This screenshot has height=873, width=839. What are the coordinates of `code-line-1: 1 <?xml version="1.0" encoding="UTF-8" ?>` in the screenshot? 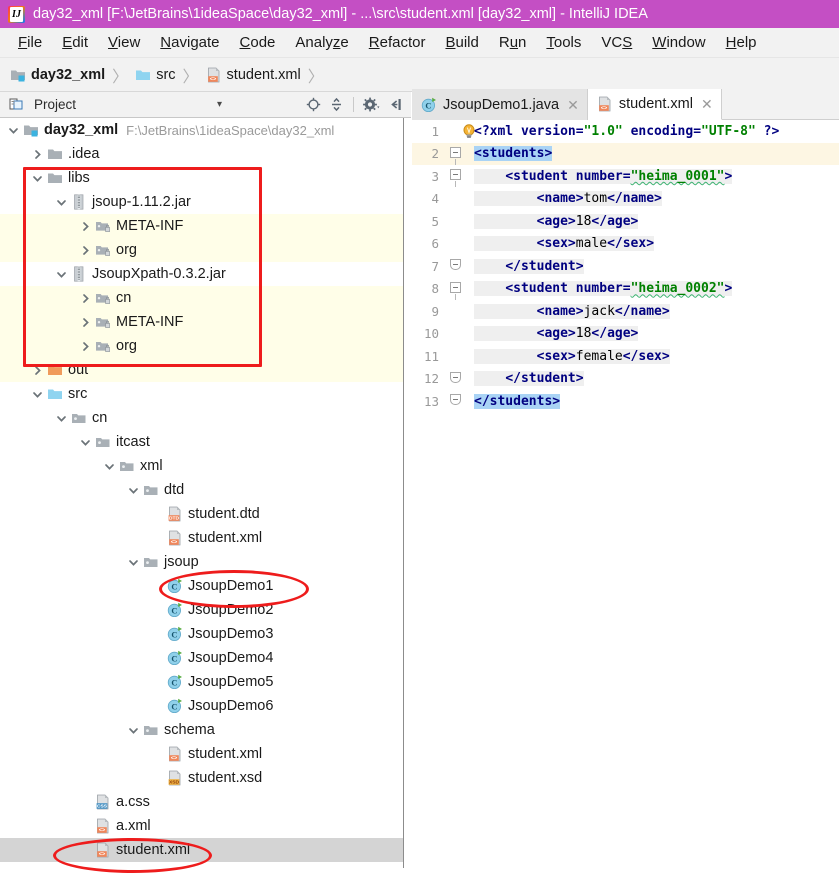 It's located at (625, 131).